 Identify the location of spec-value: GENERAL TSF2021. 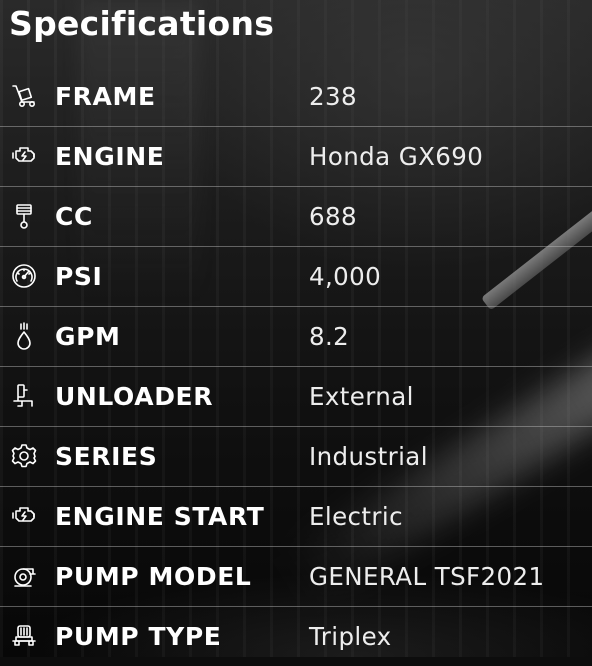
(427, 576).